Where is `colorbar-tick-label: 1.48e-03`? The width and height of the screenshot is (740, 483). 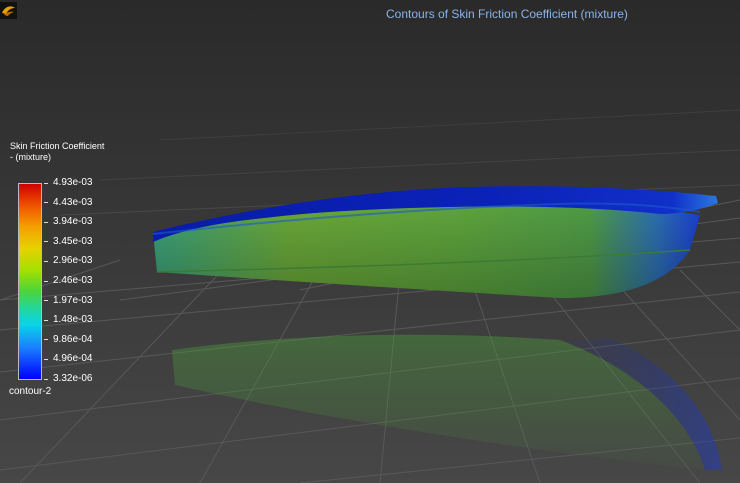 colorbar-tick-label: 1.48e-03 is located at coordinates (73, 320).